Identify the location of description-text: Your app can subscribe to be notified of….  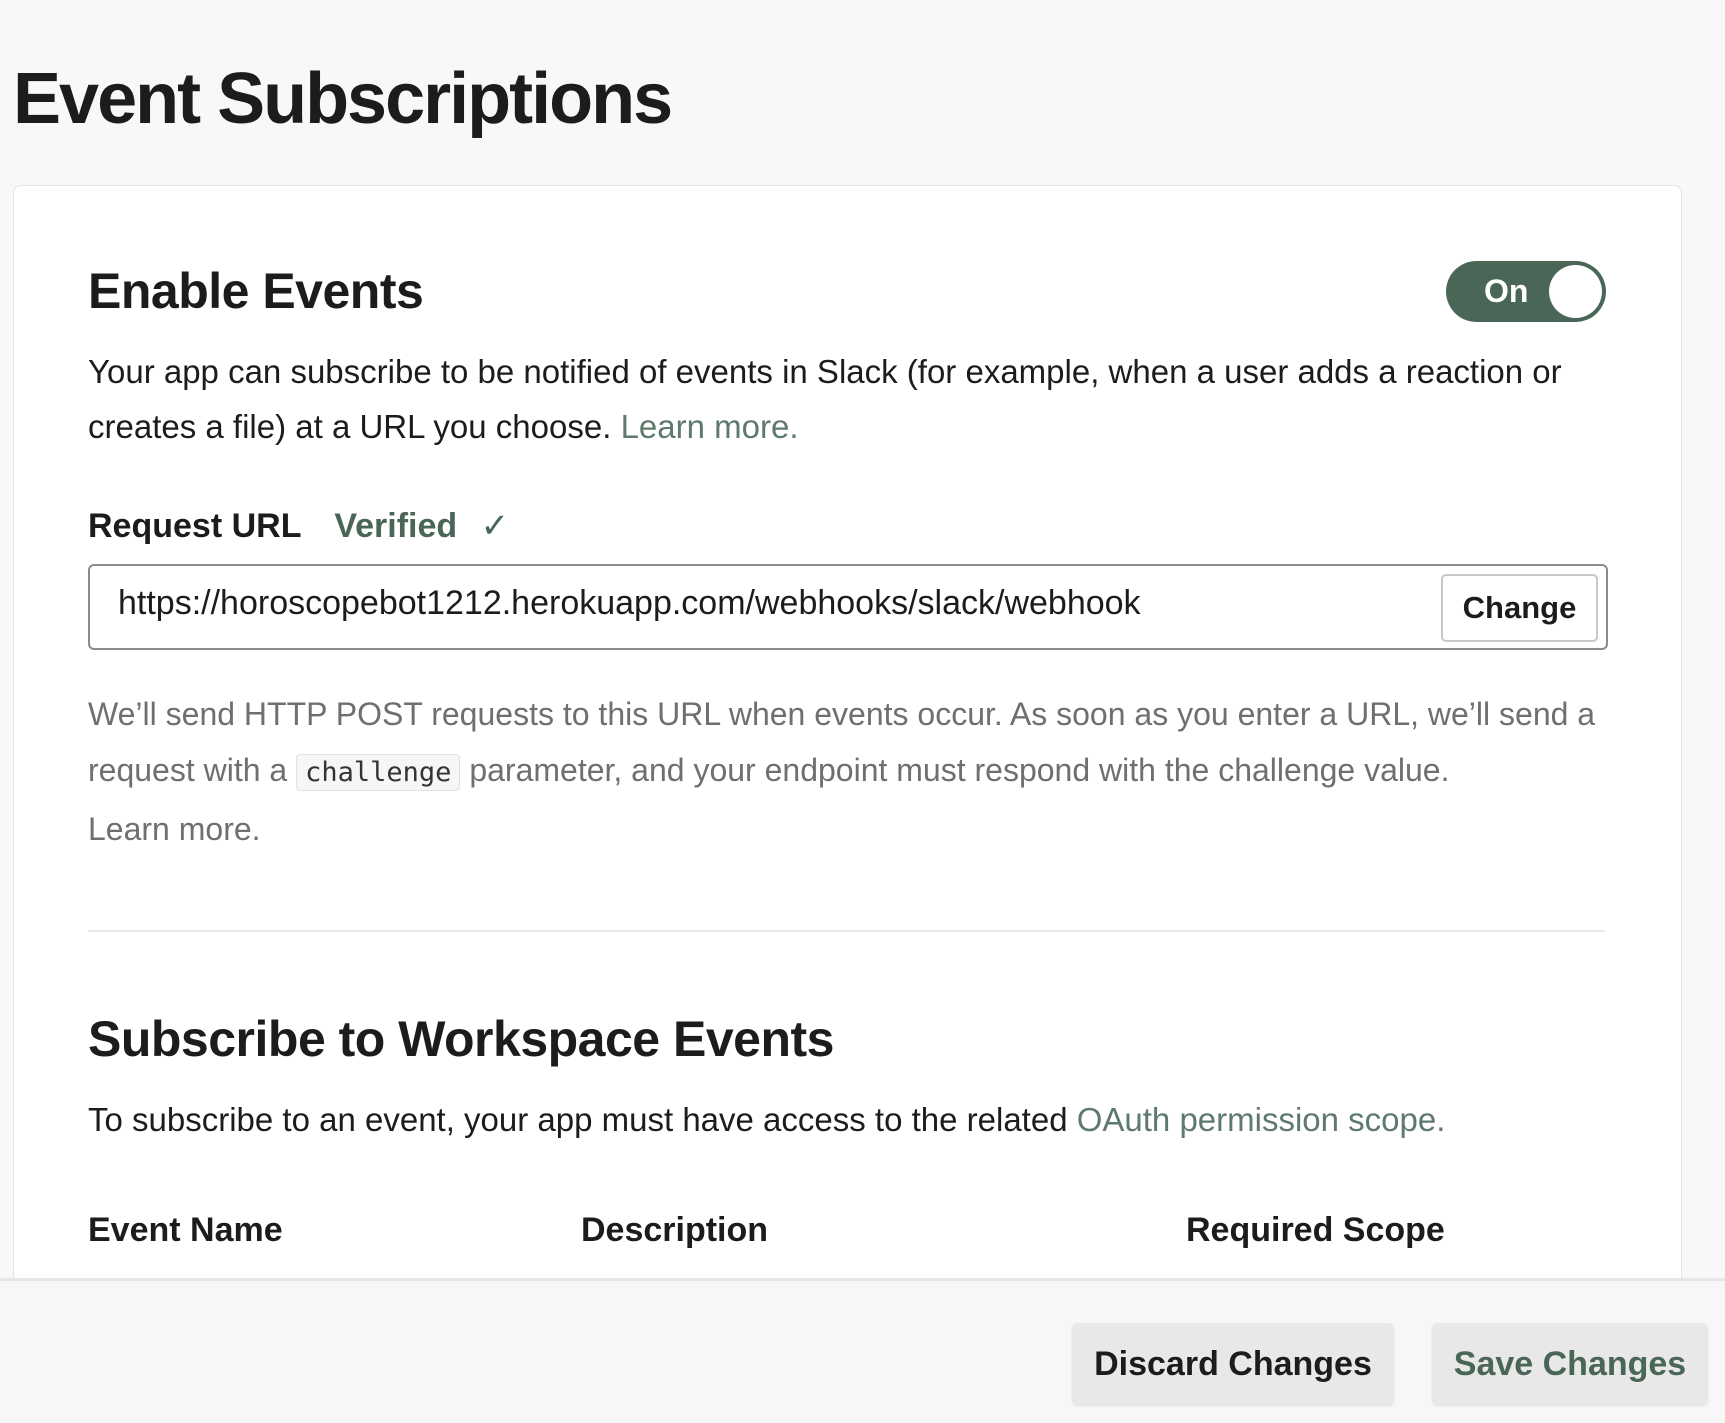
(825, 399).